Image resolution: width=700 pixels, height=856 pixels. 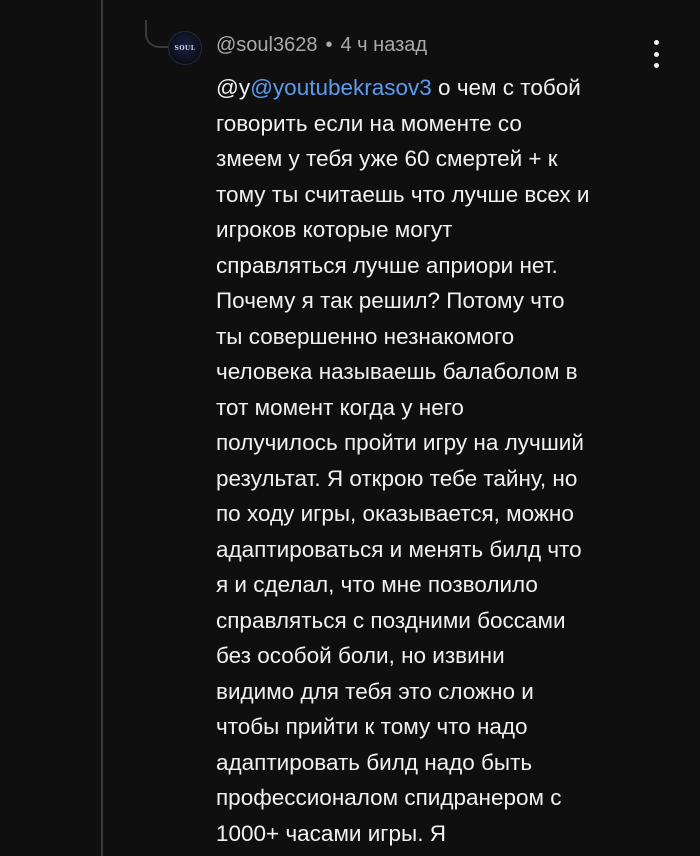 I want to click on vertical-ellipsis-icon, so click(x=656, y=42).